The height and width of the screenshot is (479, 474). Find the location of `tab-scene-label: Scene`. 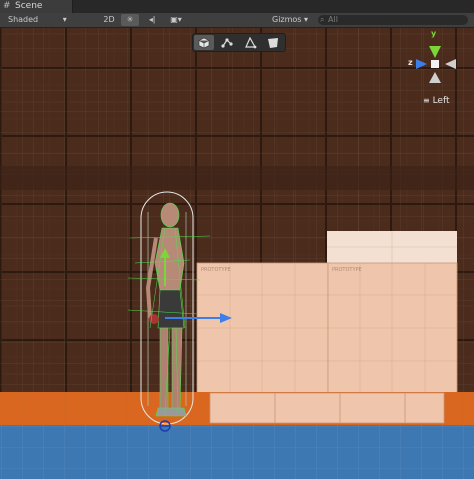

tab-scene-label: Scene is located at coordinates (29, 6).